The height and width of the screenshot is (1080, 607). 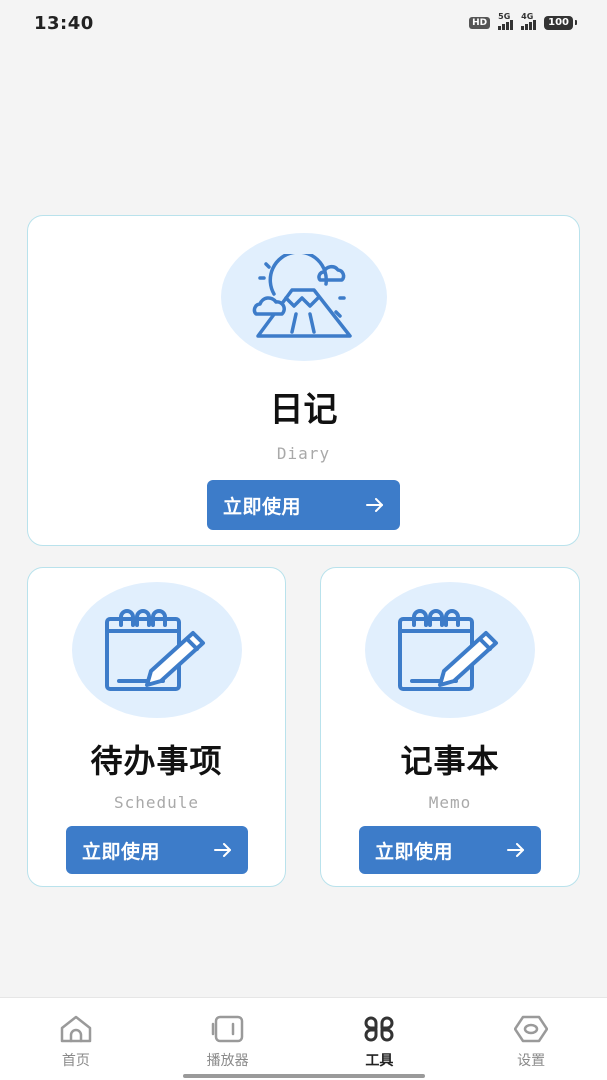 I want to click on memo-title: 记事本, so click(x=450, y=761).